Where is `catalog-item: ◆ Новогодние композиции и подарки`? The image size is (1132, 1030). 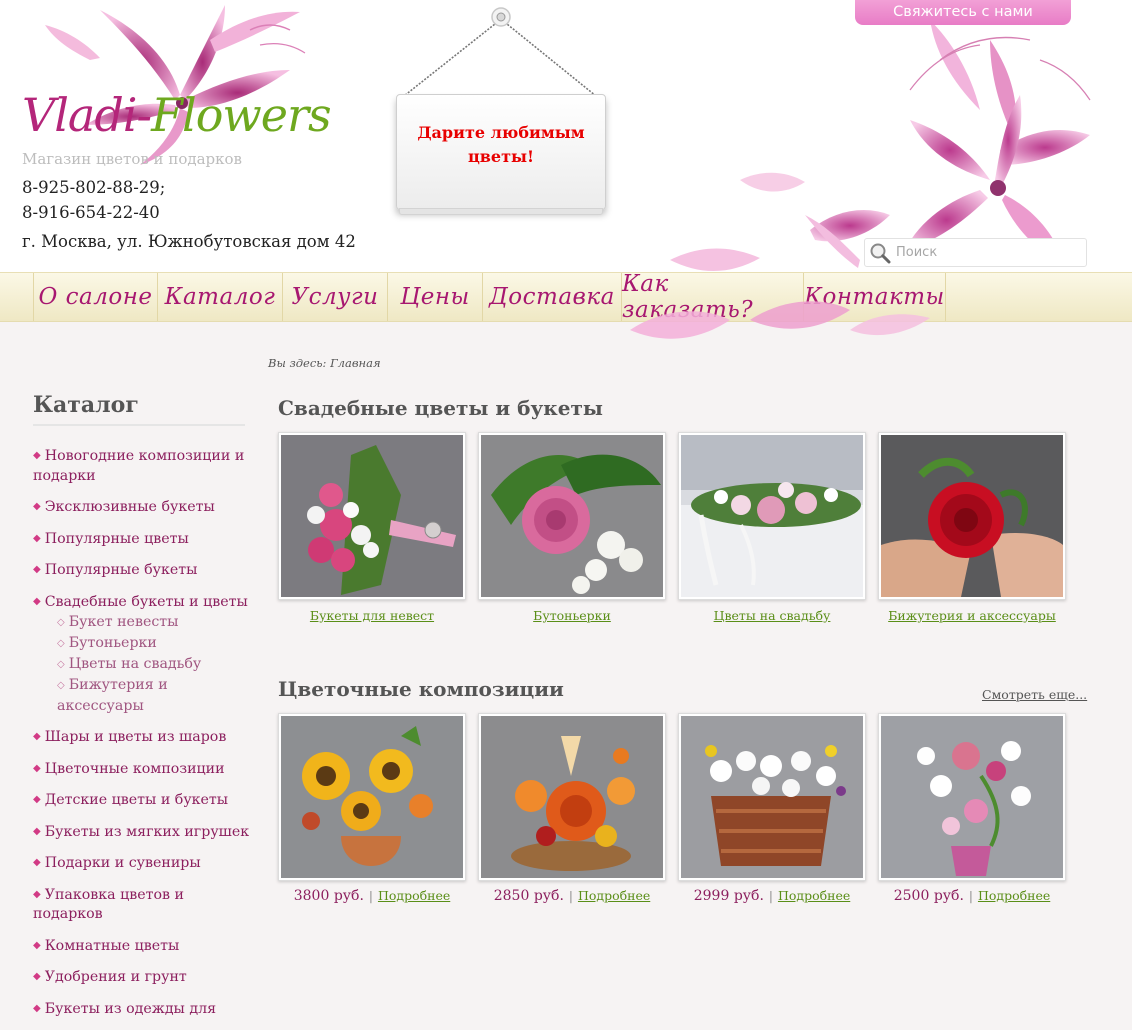
catalog-item: ◆ Новогодние композиции и подарки is located at coordinates (145, 466).